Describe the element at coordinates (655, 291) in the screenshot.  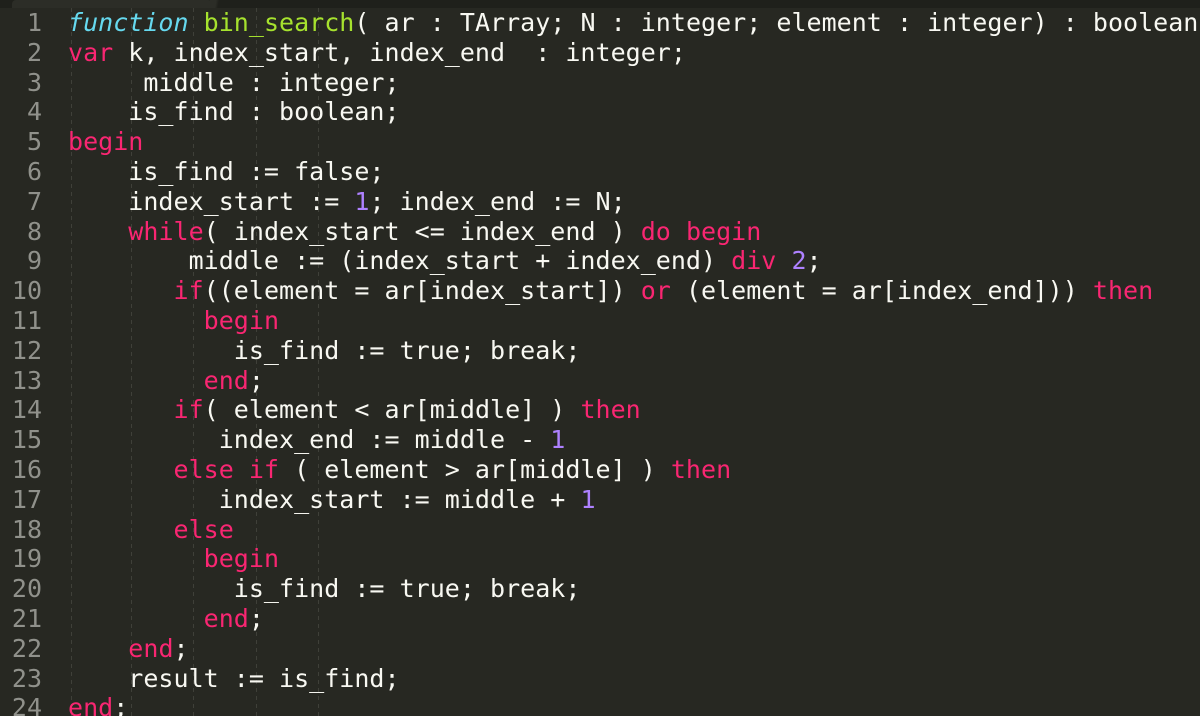
I see `token-kw: or` at that location.